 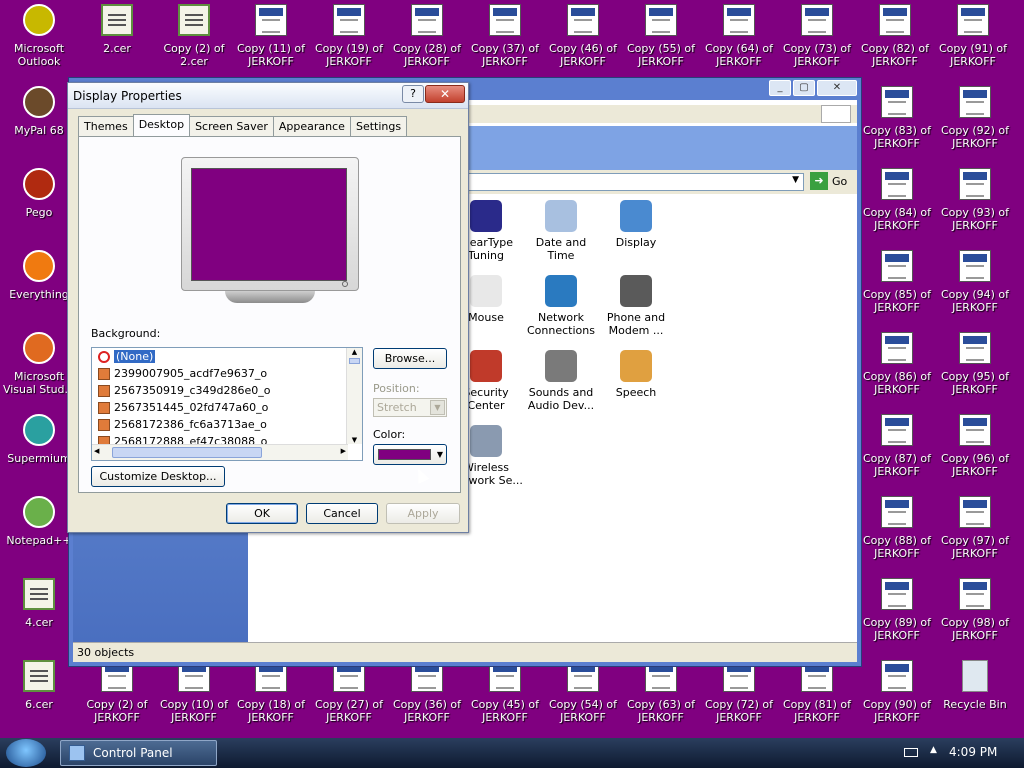 I want to click on desktop-icon: Copy (2) of 2.cer, so click(x=194, y=36).